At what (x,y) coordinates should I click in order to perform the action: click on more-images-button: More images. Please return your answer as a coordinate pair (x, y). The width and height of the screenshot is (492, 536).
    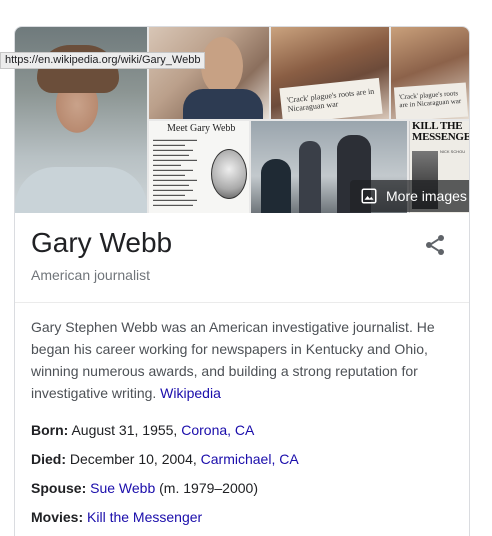
    Looking at the image, I should click on (409, 196).